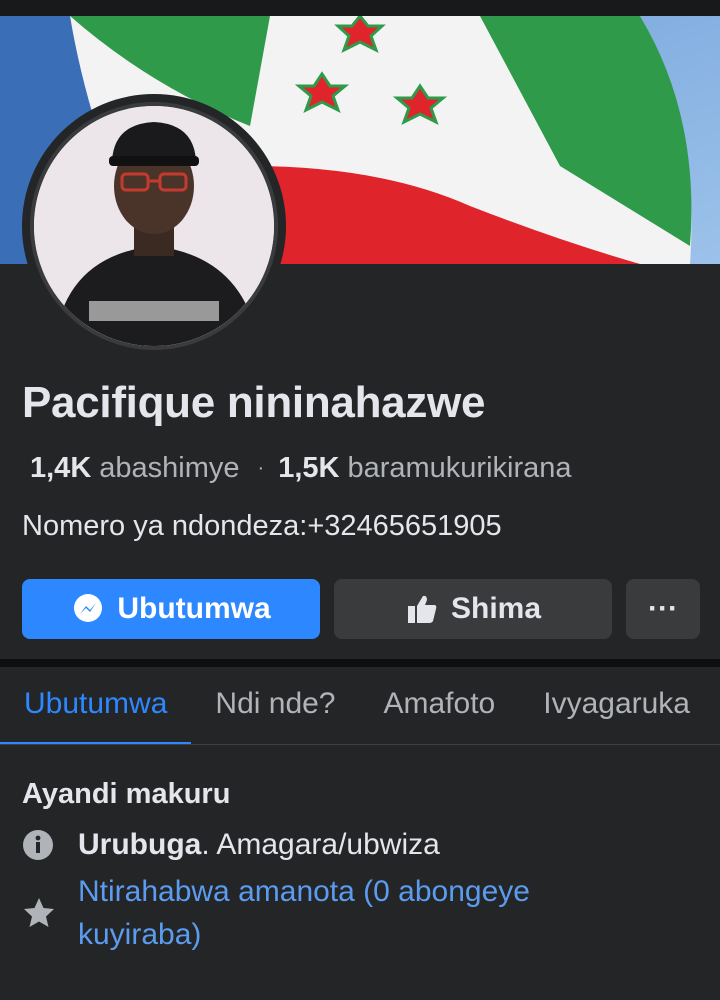 The width and height of the screenshot is (720, 1000). I want to click on more-button: ···, so click(663, 609).